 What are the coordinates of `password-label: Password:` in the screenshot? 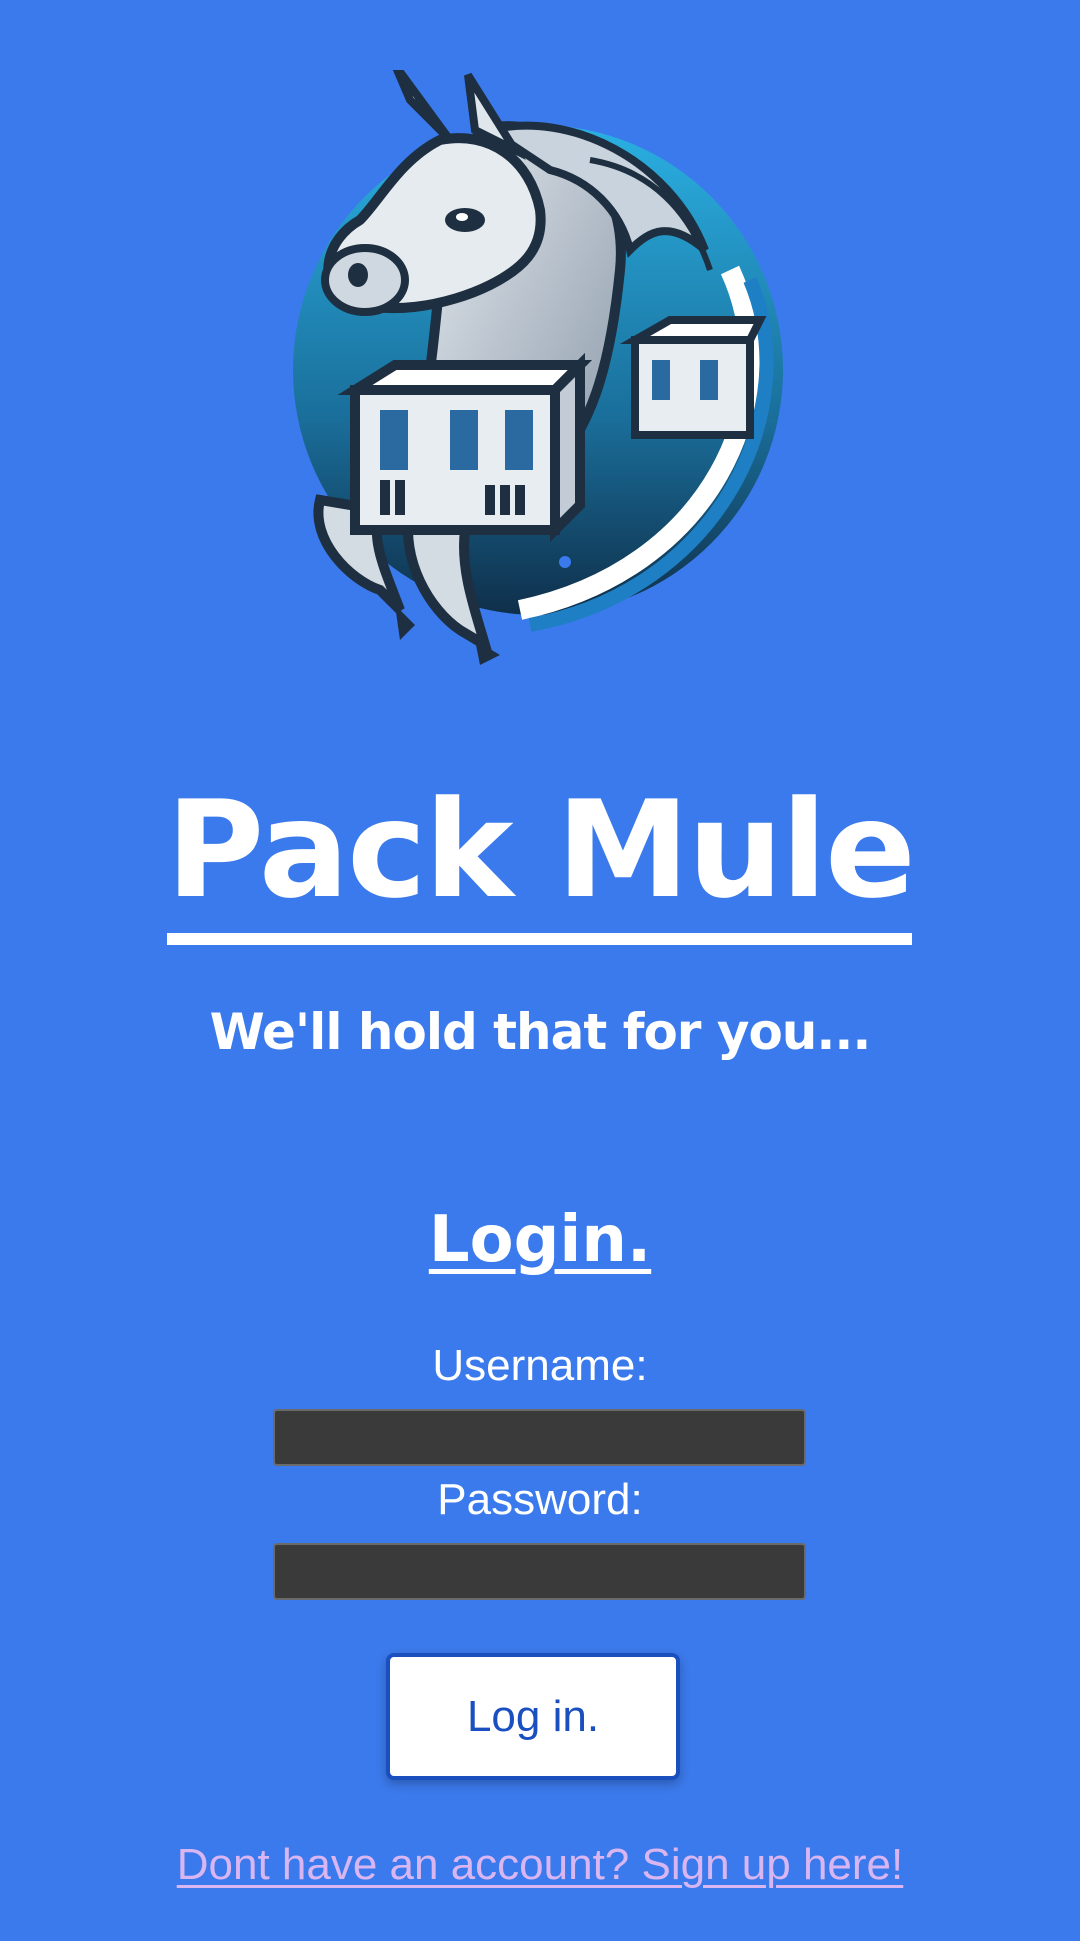 It's located at (540, 1499).